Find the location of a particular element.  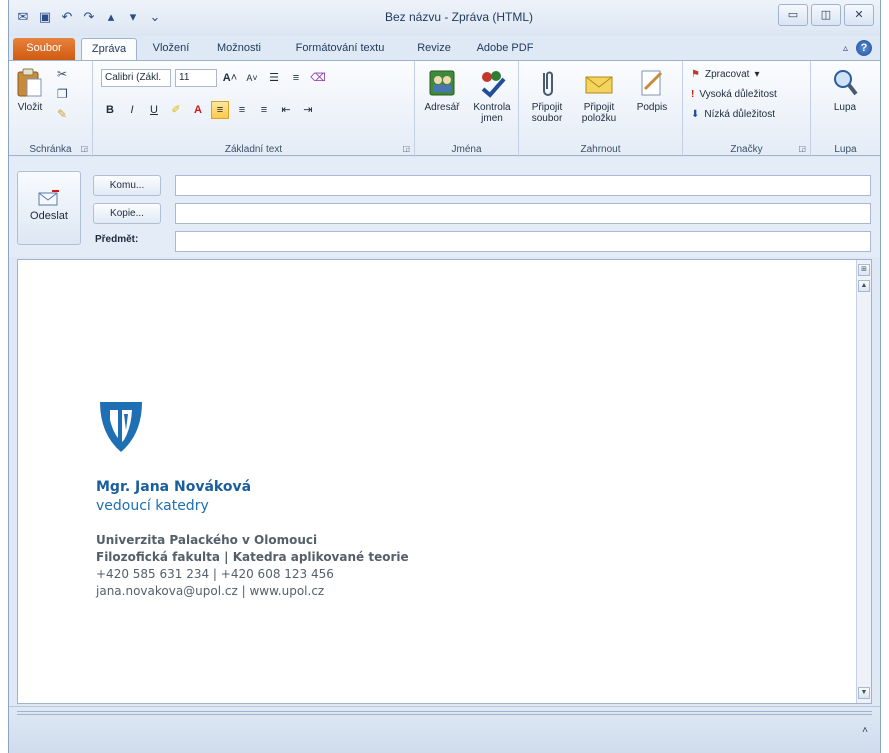

high-importance-button: ! Vysoká důležitost is located at coordinates (734, 94).